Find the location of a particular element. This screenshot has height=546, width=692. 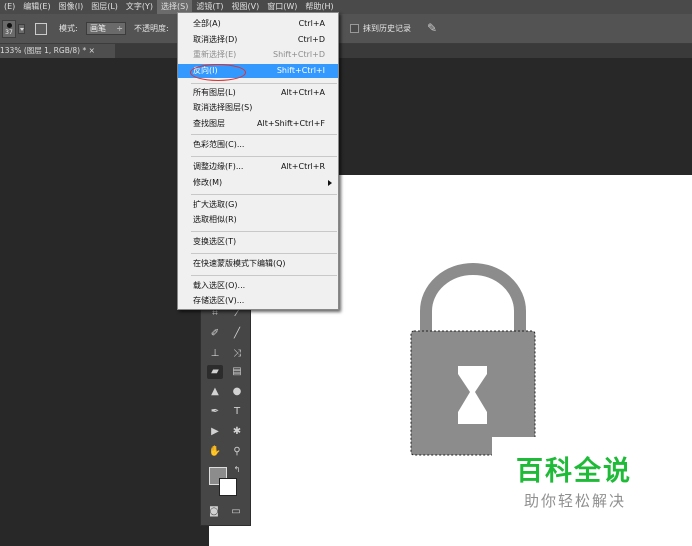

brush-icon: ╱ is located at coordinates (237, 334).